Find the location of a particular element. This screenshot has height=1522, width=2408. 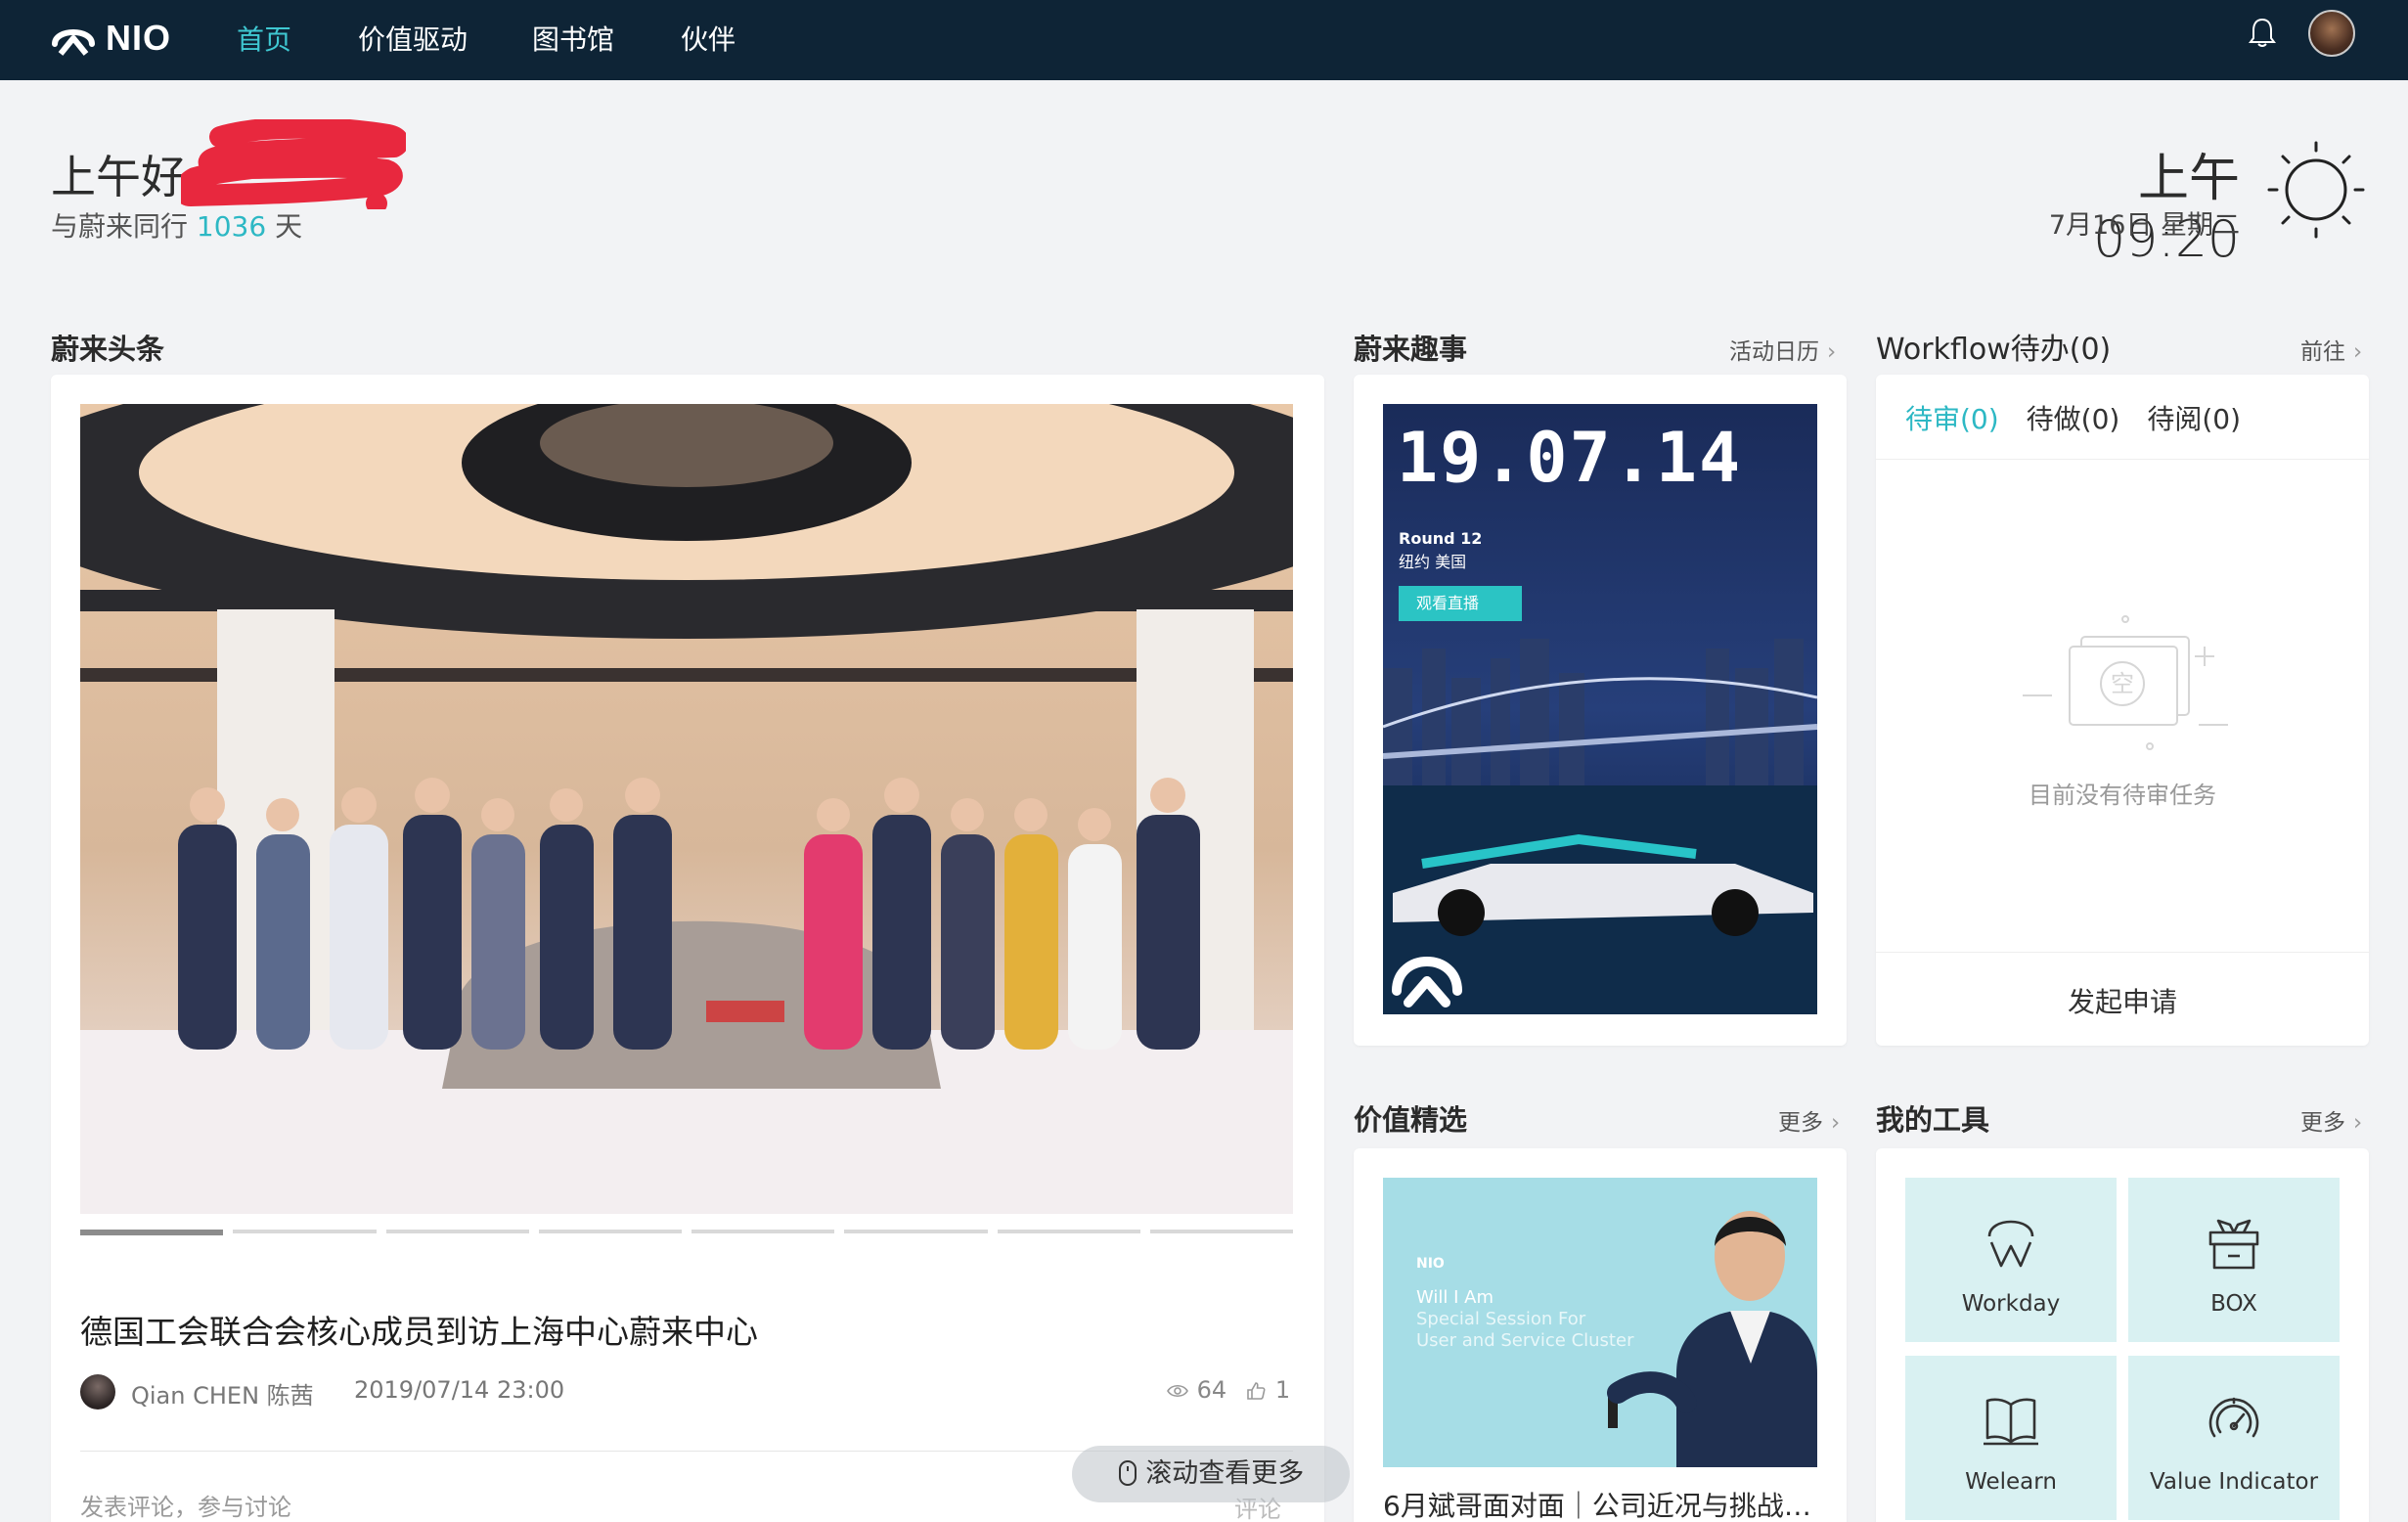

image-brand: NIO is located at coordinates (1430, 1264).